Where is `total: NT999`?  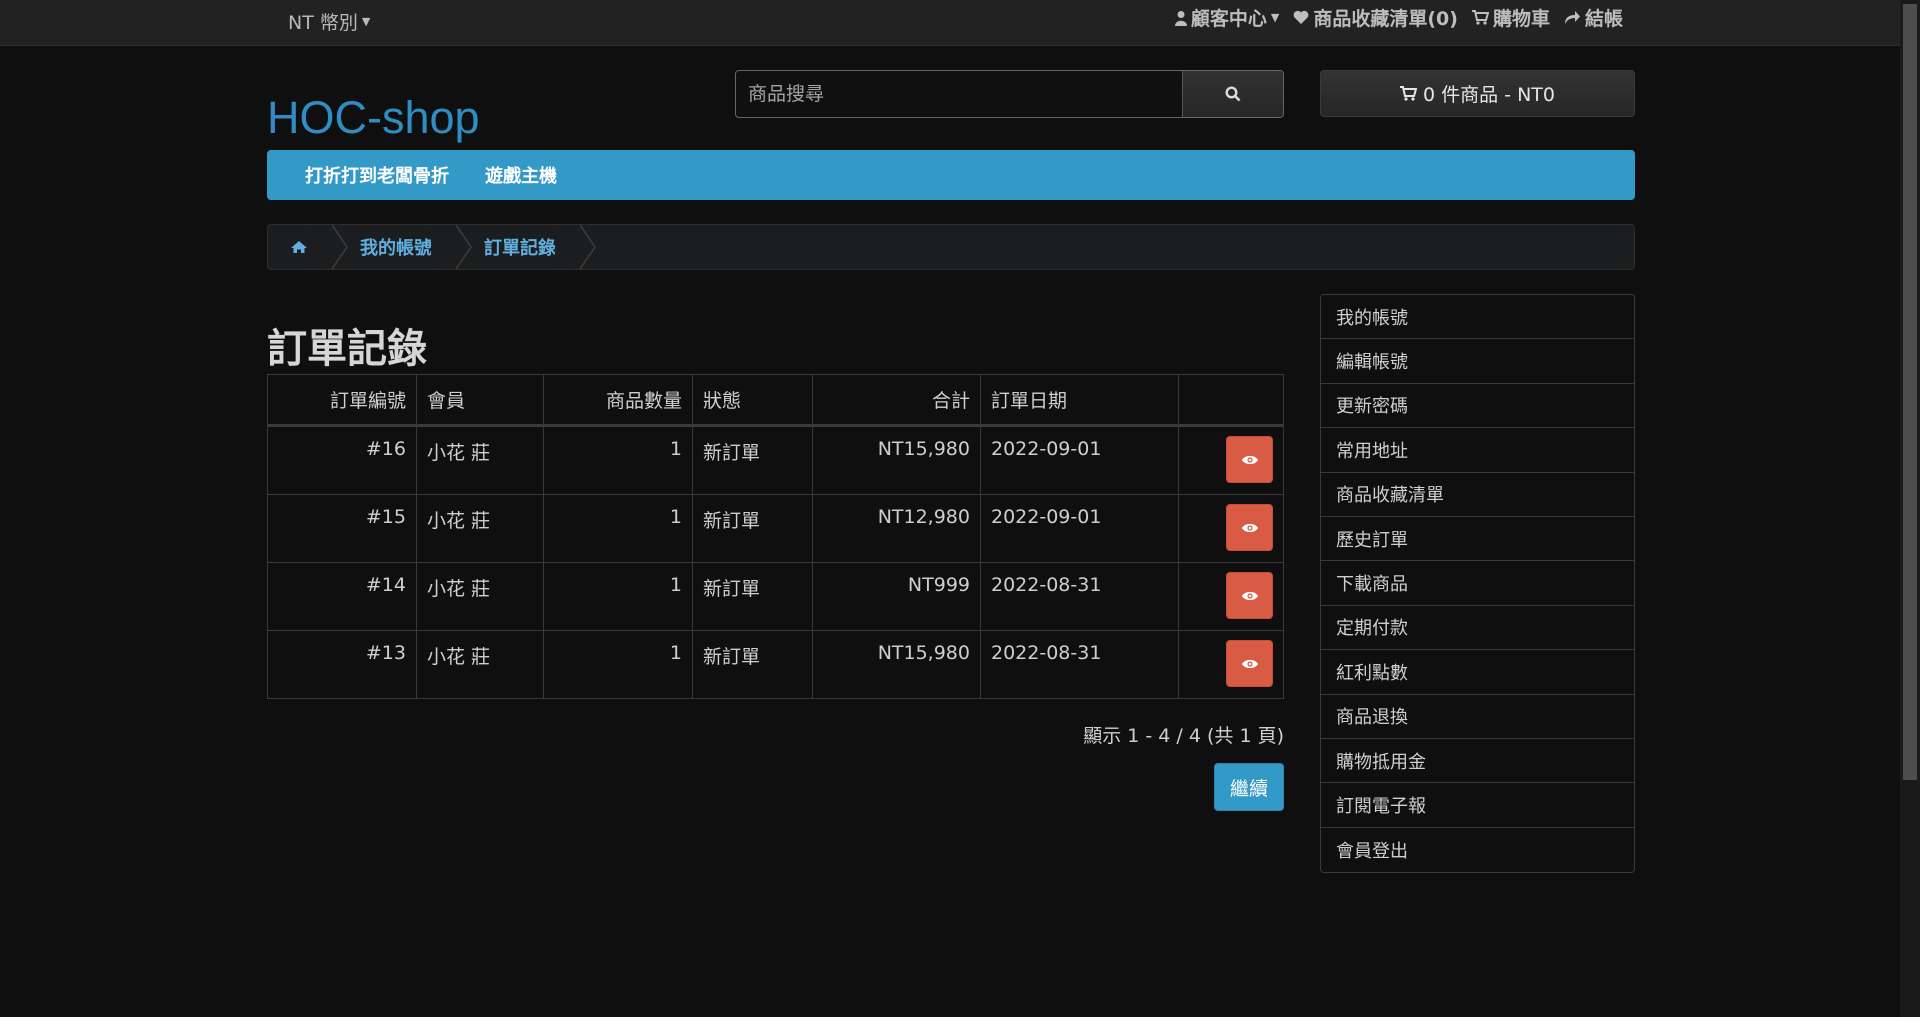
total: NT999 is located at coordinates (896, 596).